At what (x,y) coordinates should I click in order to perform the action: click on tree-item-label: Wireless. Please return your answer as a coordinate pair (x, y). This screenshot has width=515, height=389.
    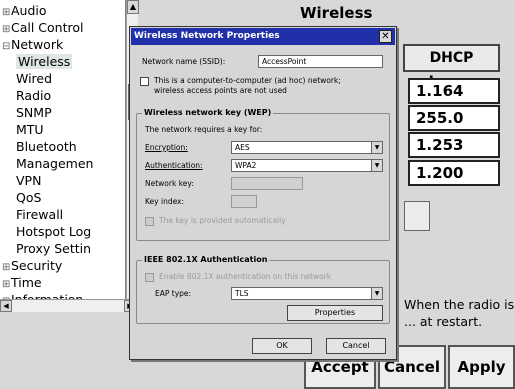
    Looking at the image, I should click on (44, 61).